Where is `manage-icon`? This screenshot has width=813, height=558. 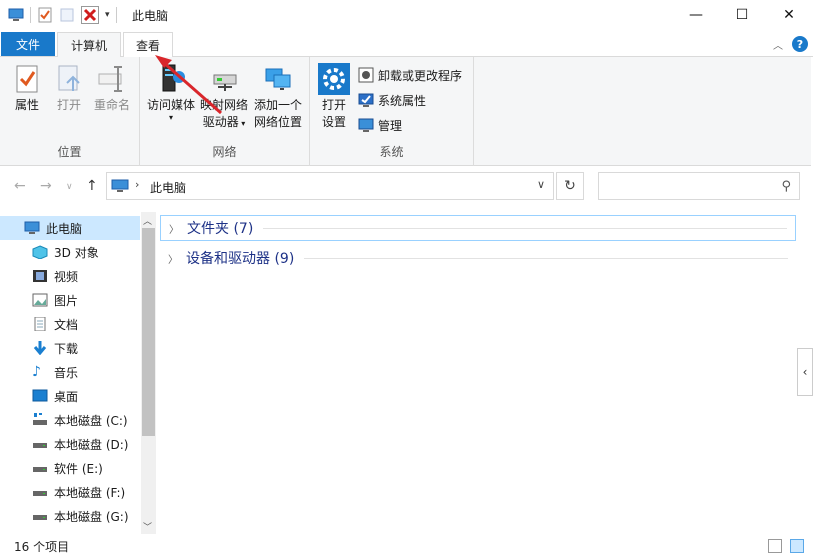
manage-icon is located at coordinates (366, 125).